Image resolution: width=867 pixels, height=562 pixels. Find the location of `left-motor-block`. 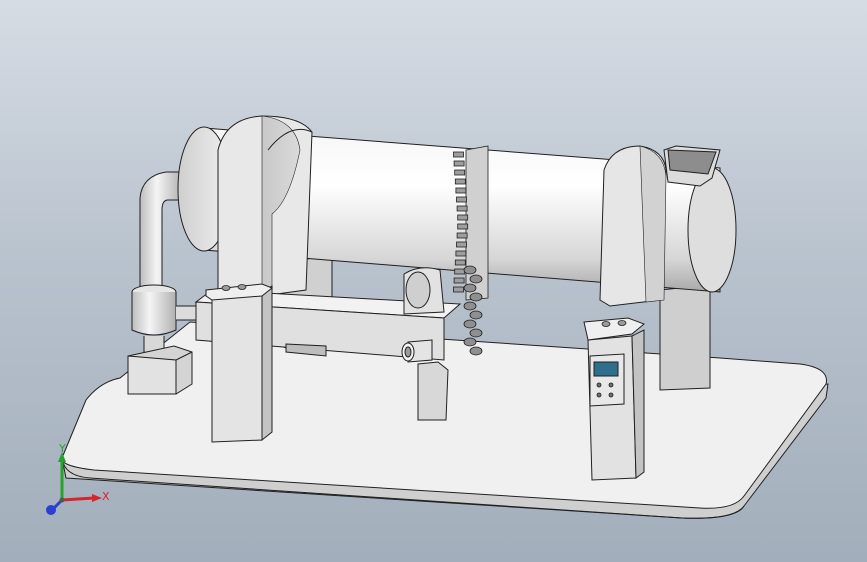

left-motor-block is located at coordinates (160, 370).